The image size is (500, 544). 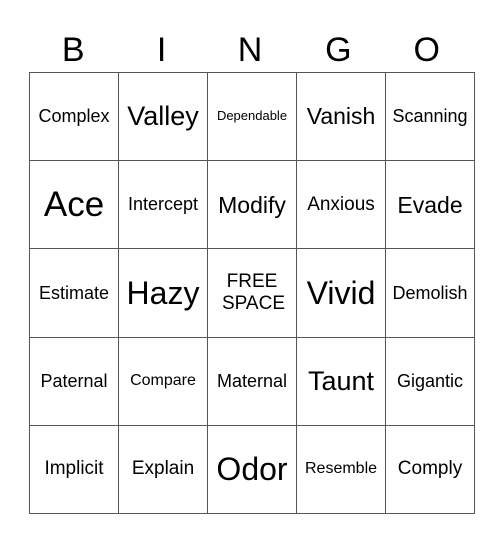 I want to click on bingo-cell: Intercept, so click(x=163, y=205).